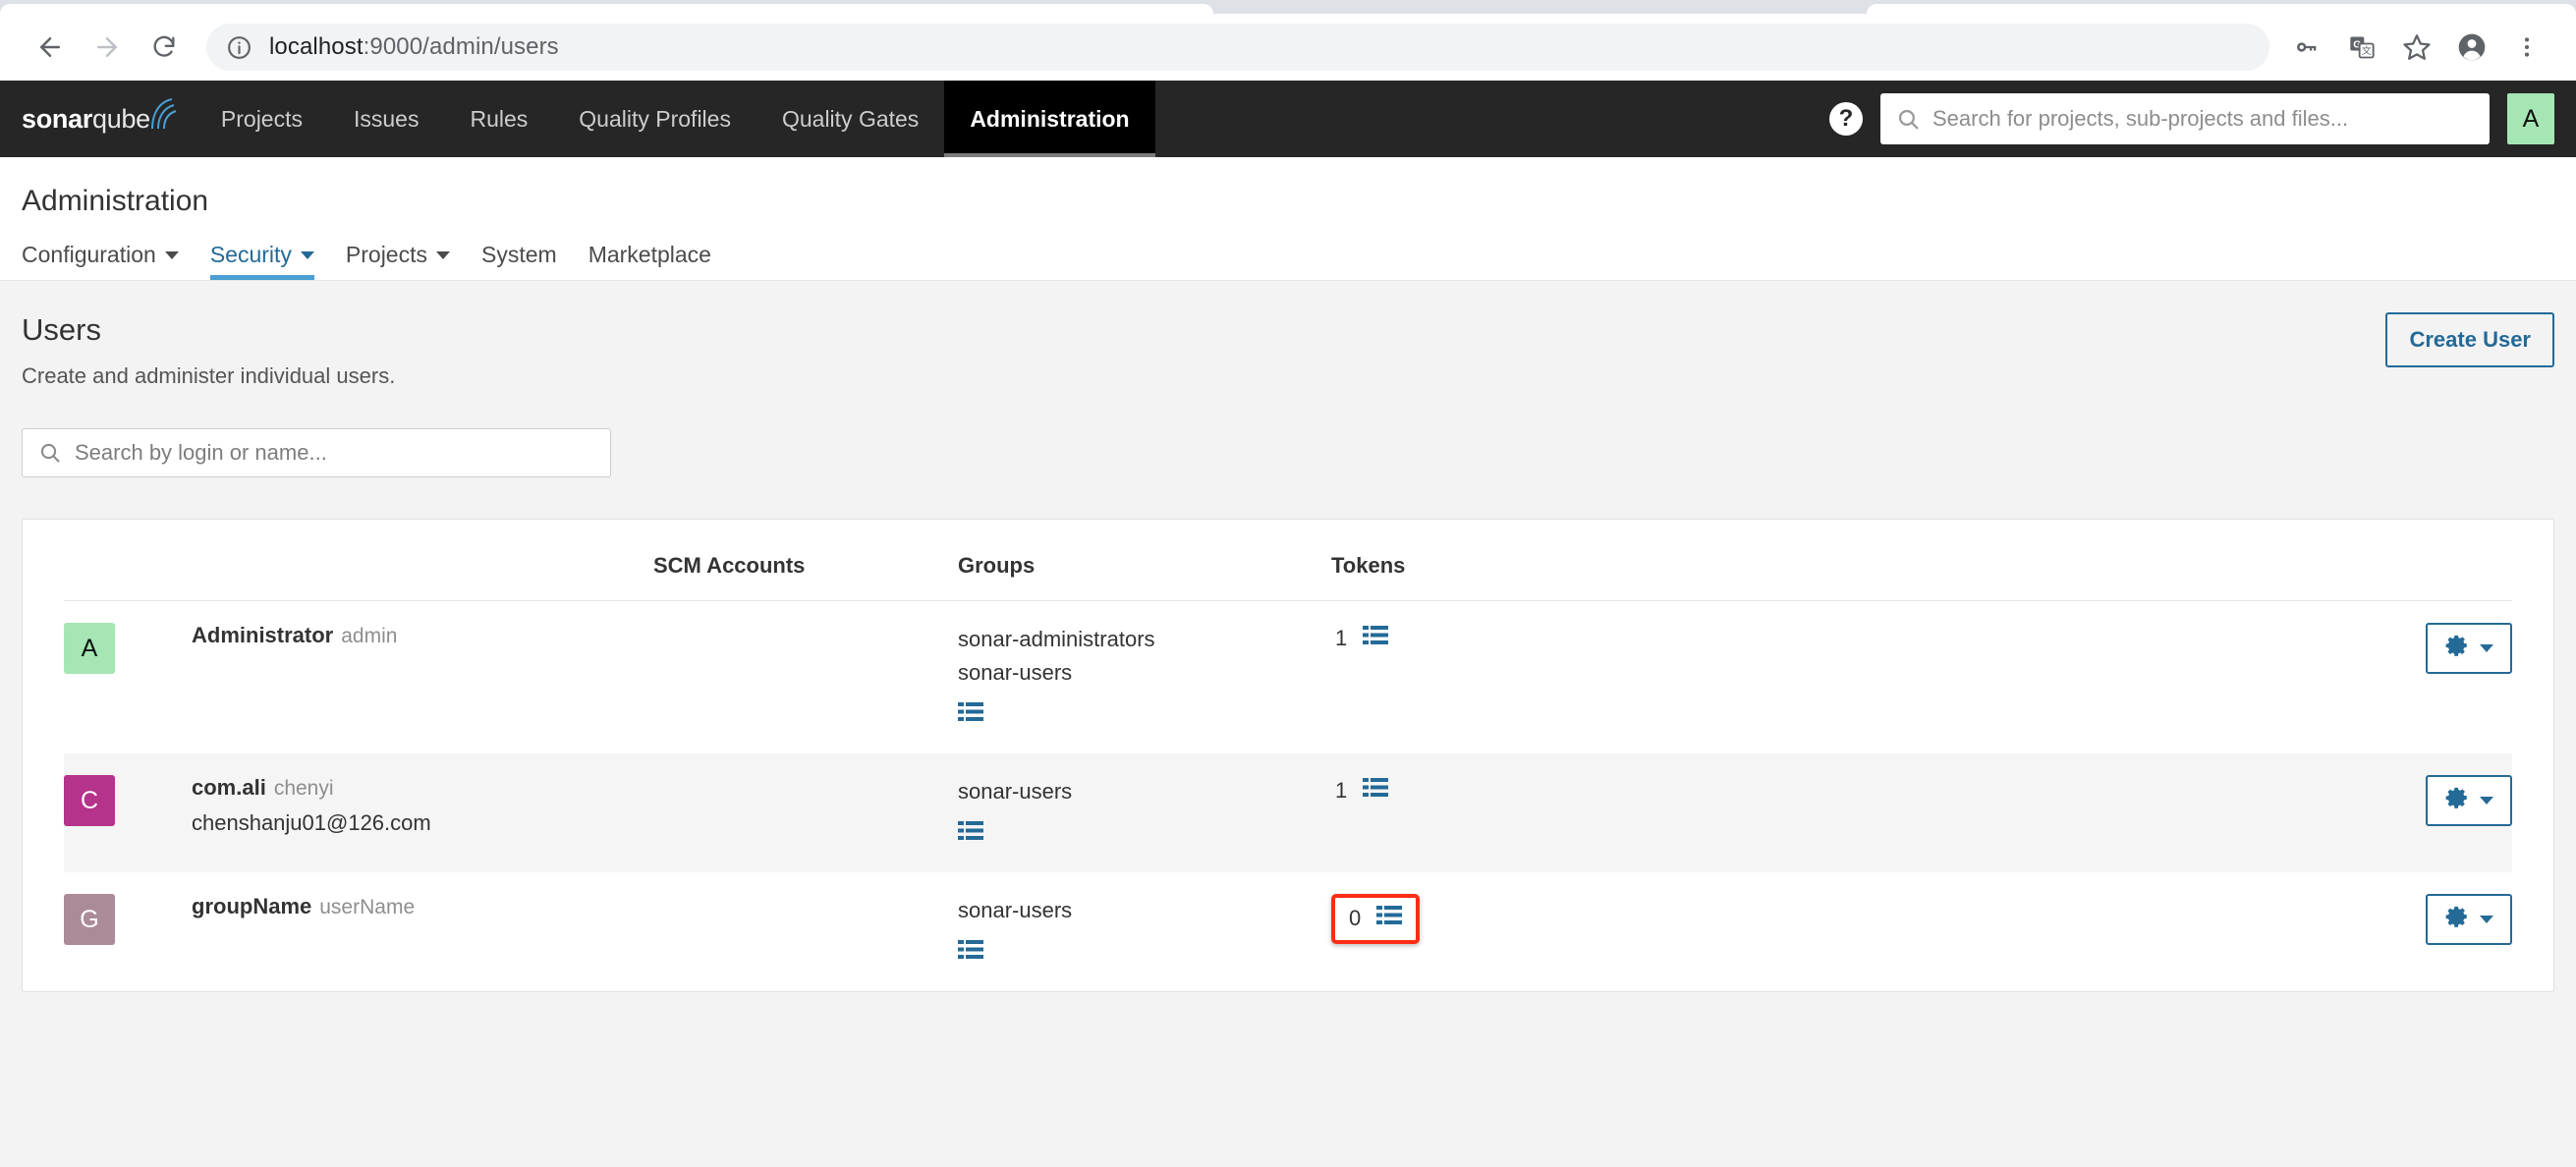 This screenshot has width=2576, height=1167. I want to click on col-actions, so click(2142, 560).